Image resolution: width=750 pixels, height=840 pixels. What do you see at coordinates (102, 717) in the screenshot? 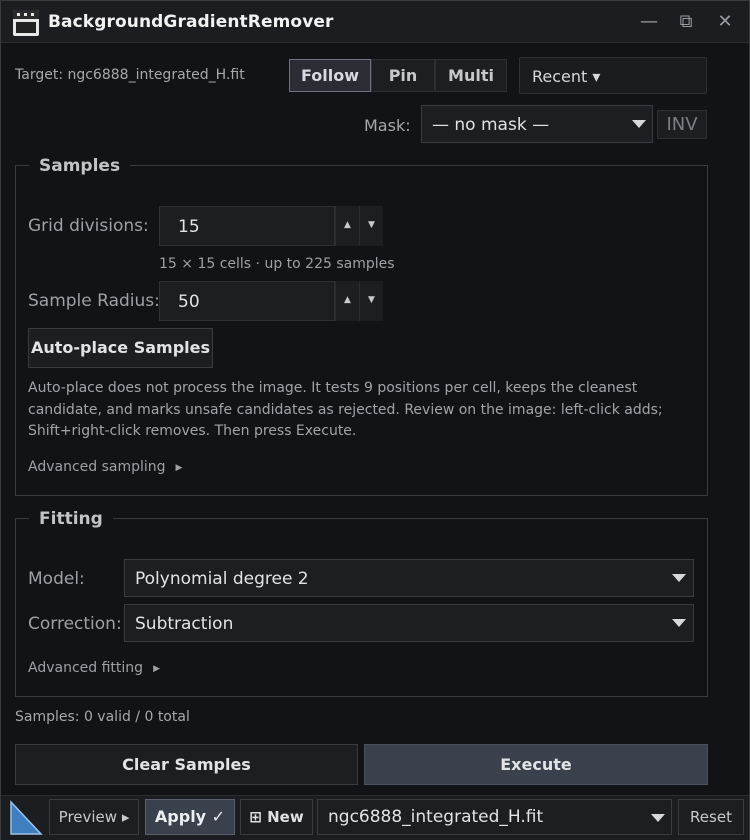
I see `samples-count-status: Samples: 0 valid / 0 total` at bounding box center [102, 717].